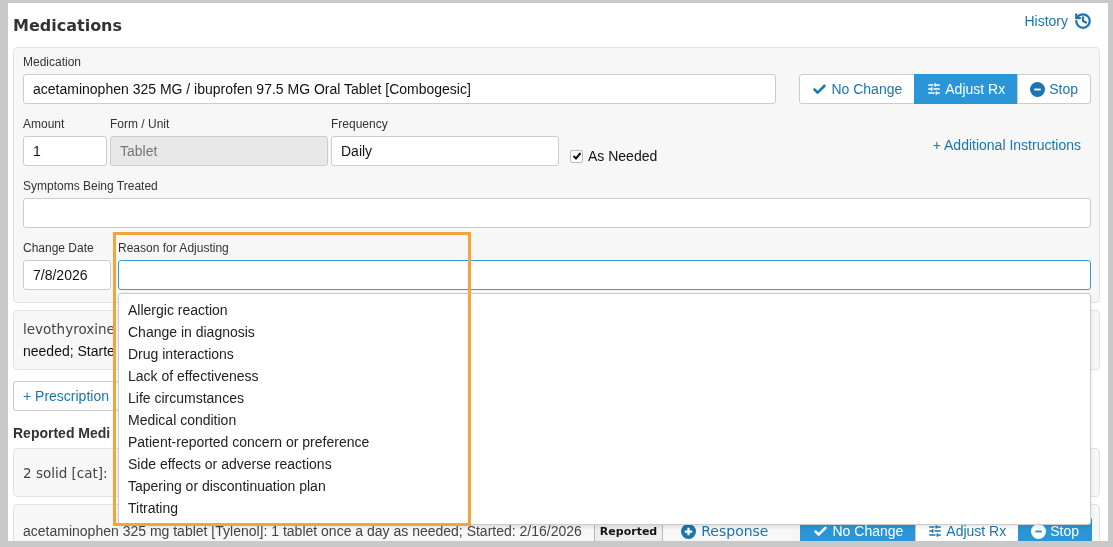  Describe the element at coordinates (1054, 89) in the screenshot. I see `action-button: Stop` at that location.